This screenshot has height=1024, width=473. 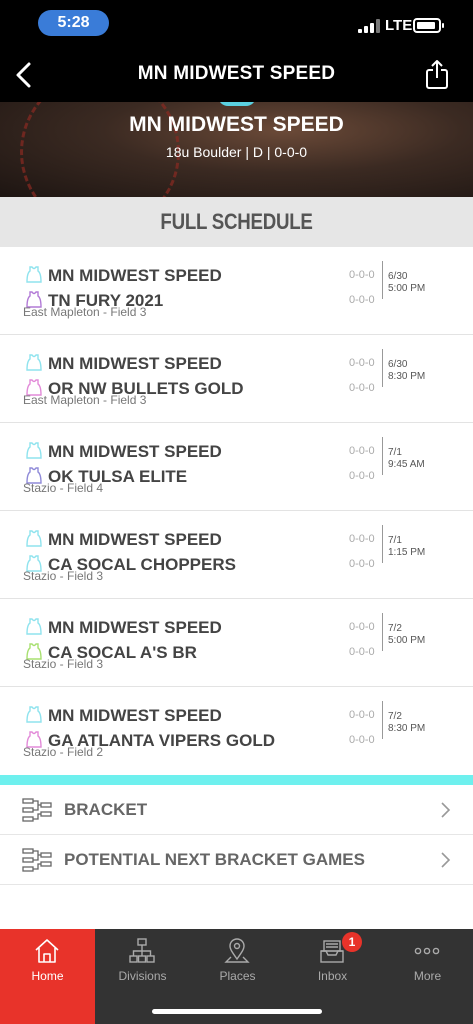 I want to click on tab-home: Home, so click(x=47, y=976).